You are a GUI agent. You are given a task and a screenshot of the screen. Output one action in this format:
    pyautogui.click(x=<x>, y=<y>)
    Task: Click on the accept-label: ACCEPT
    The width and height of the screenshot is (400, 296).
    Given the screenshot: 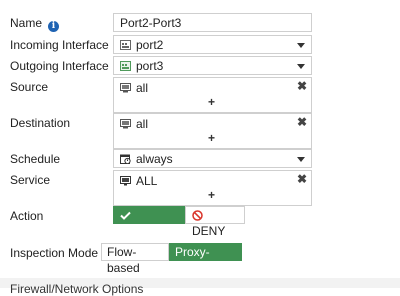 What is the action you would take?
    pyautogui.click(x=144, y=231)
    